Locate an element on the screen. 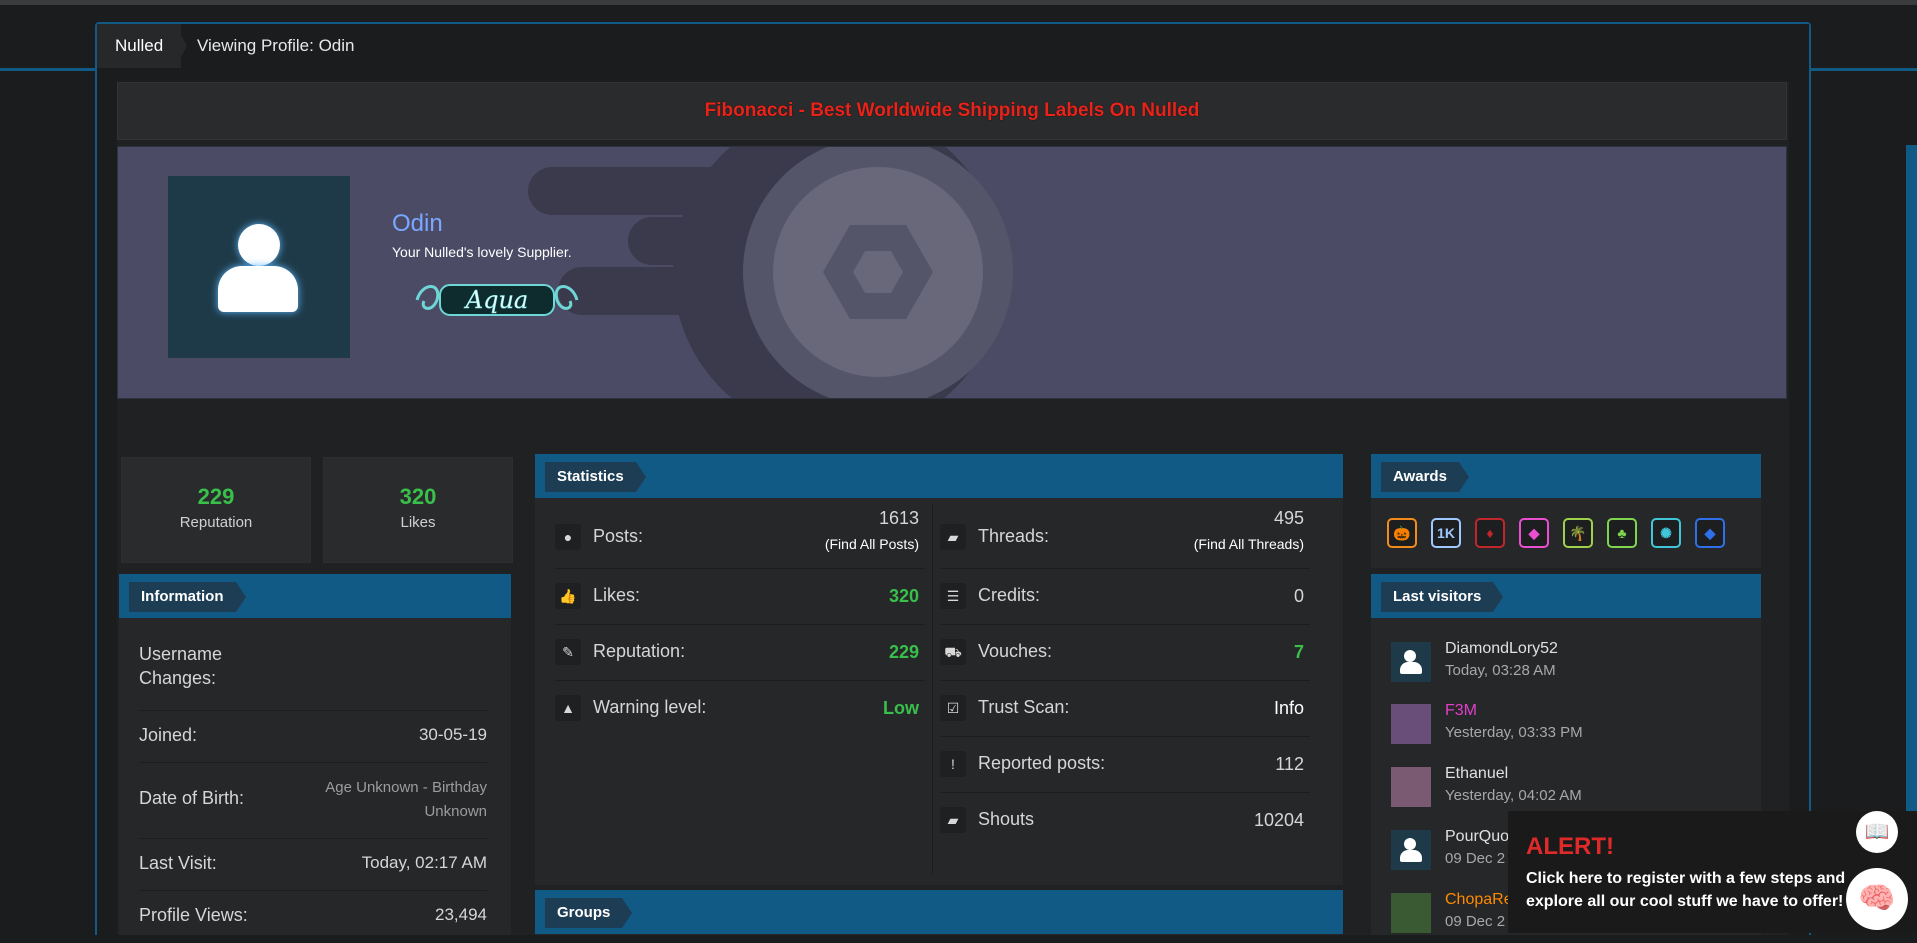 The height and width of the screenshot is (943, 1917). awards-panel-header: Awards is located at coordinates (1566, 476).